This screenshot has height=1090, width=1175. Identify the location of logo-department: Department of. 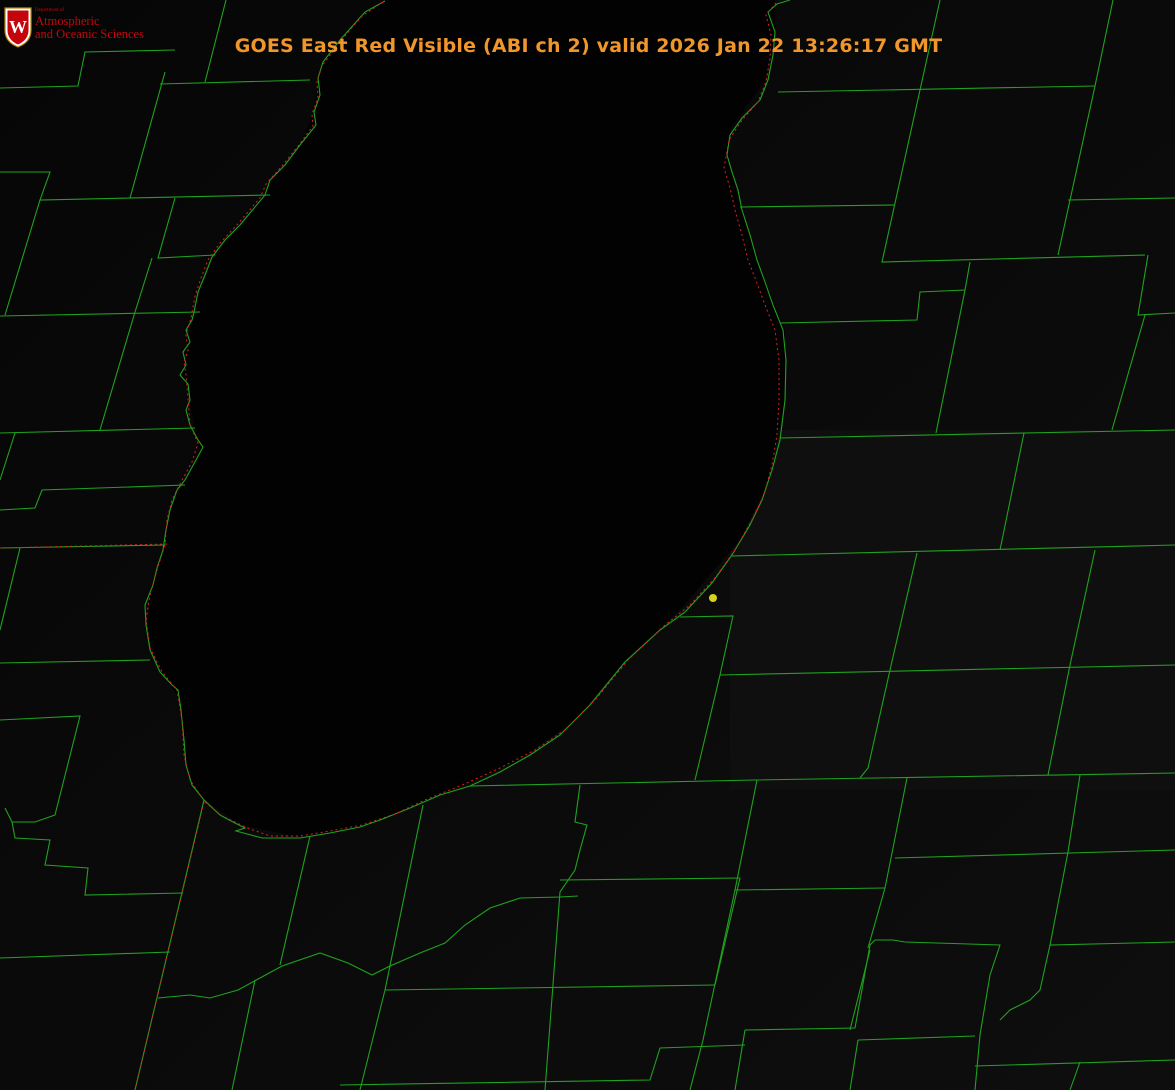
(50, 10).